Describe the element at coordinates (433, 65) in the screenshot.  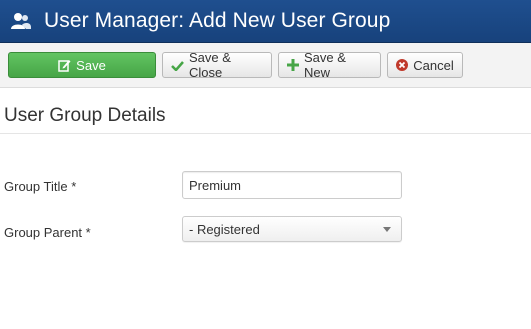
I see `cancel-button-label: Cancel` at that location.